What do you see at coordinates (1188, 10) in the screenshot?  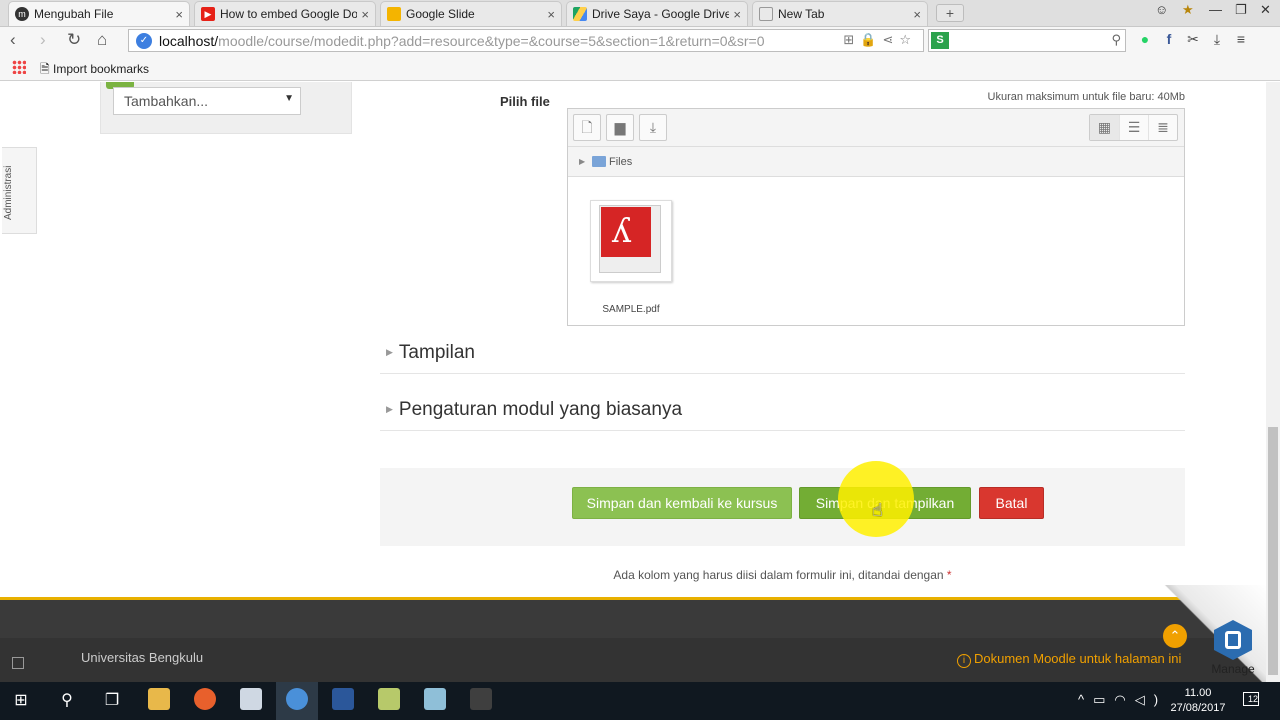 I see `extension-icon: ★` at bounding box center [1188, 10].